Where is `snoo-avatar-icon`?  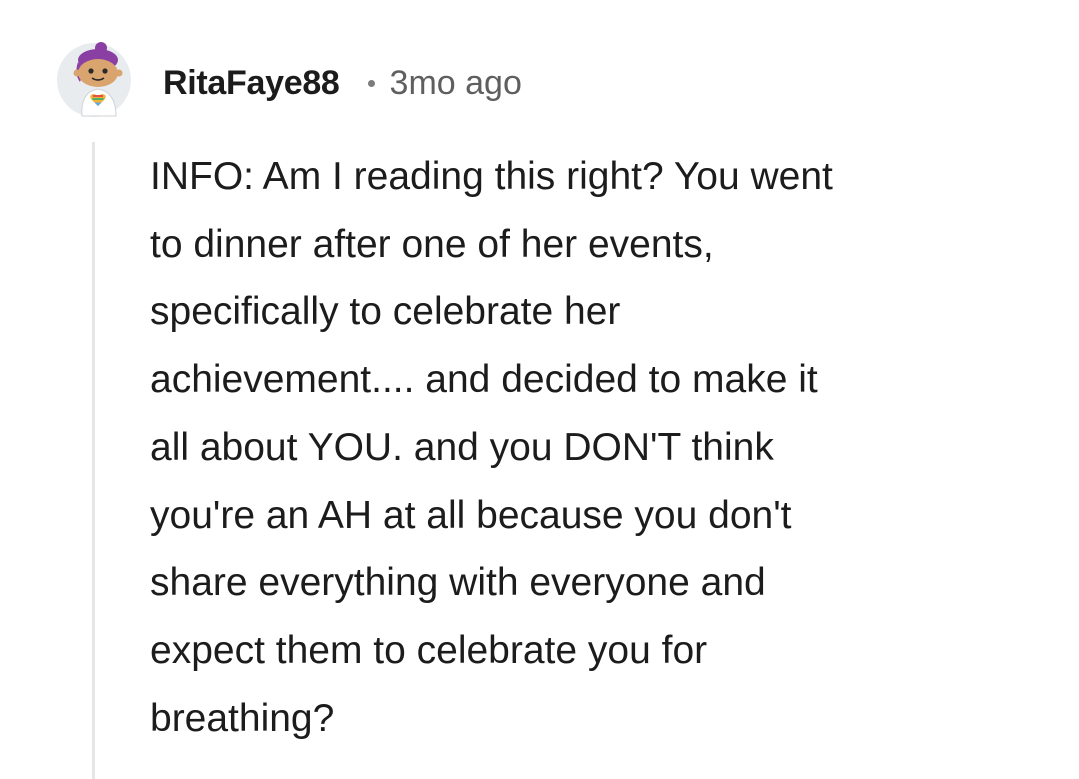 snoo-avatar-icon is located at coordinates (94, 79).